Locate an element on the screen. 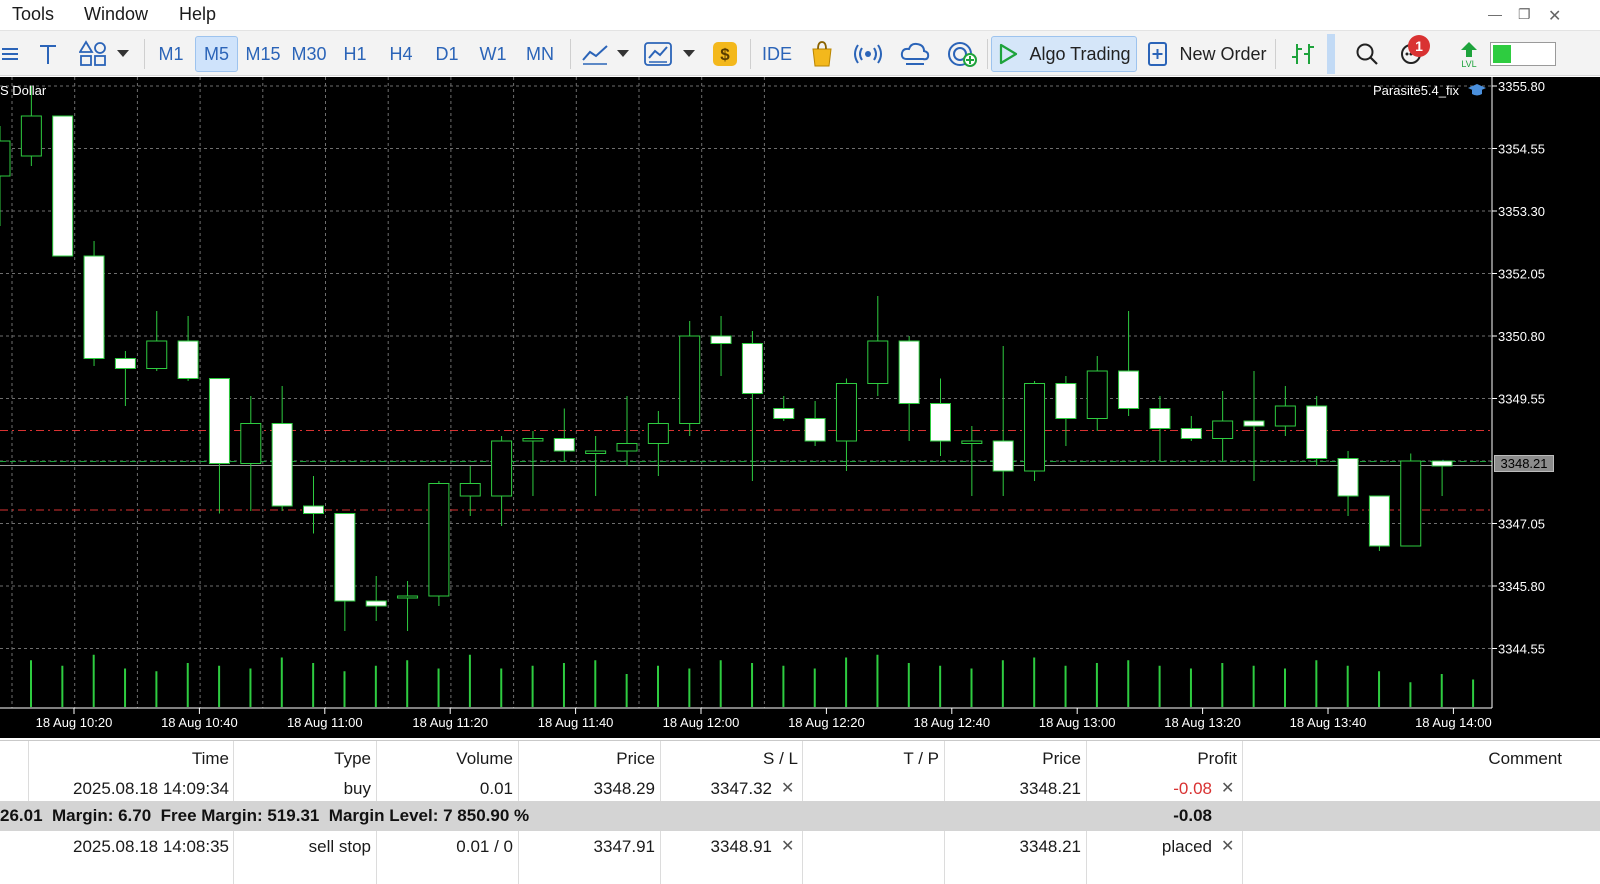 This screenshot has width=1600, height=884. timeframe-d1: D1 is located at coordinates (447, 54).